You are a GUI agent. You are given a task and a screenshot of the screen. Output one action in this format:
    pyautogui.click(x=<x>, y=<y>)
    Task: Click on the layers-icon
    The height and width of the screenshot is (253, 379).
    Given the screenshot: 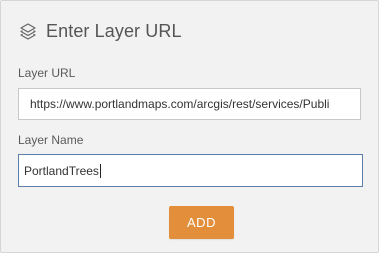 What is the action you would take?
    pyautogui.click(x=28, y=31)
    